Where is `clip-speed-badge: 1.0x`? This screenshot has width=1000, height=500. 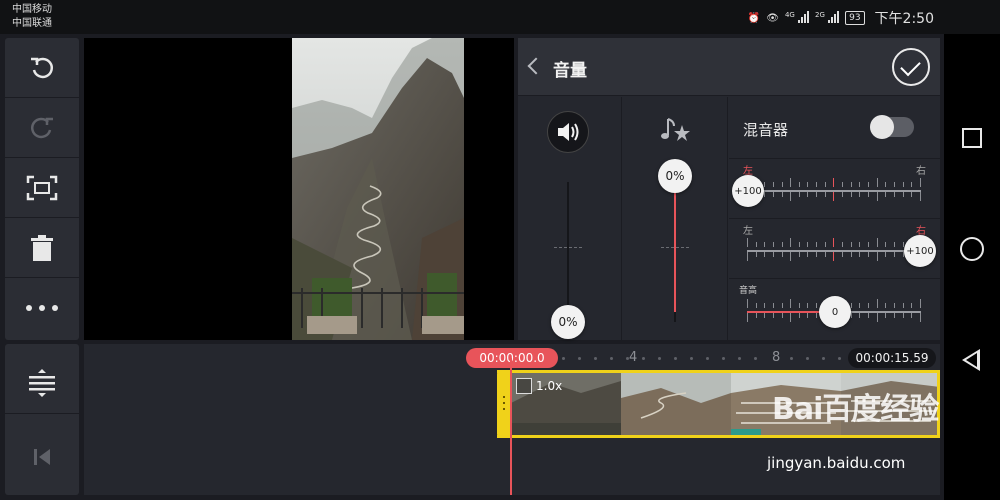
clip-speed-badge: 1.0x is located at coordinates (539, 386).